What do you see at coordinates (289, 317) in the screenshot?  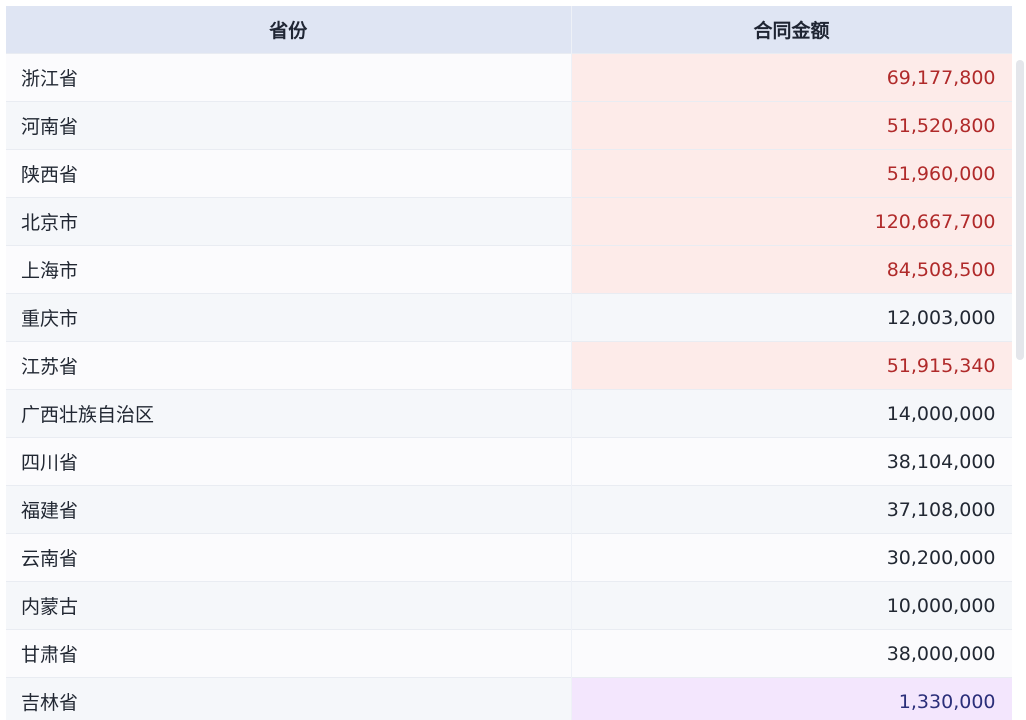 I see `province-cell: 重庆市` at bounding box center [289, 317].